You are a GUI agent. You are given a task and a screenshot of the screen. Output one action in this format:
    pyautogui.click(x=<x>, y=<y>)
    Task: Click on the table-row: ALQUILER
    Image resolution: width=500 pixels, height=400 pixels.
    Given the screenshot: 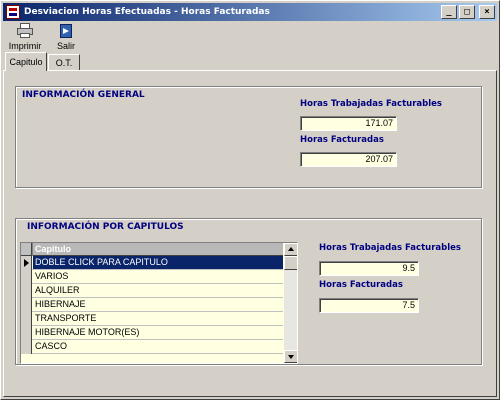 What is the action you would take?
    pyautogui.click(x=152, y=291)
    